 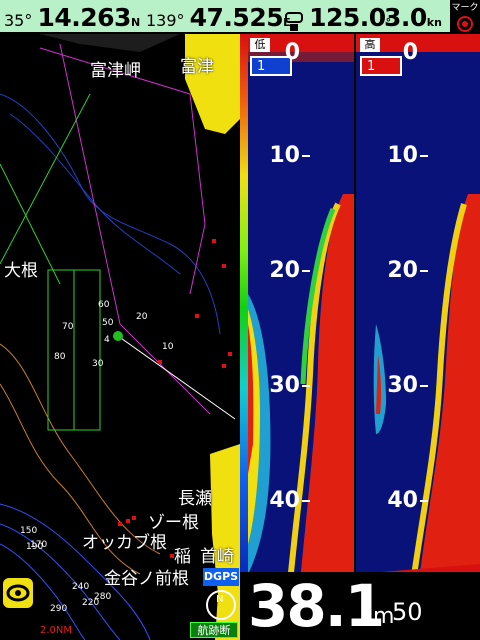 What do you see at coordinates (35, 547) in the screenshot?
I see `depth-label: 190` at bounding box center [35, 547].